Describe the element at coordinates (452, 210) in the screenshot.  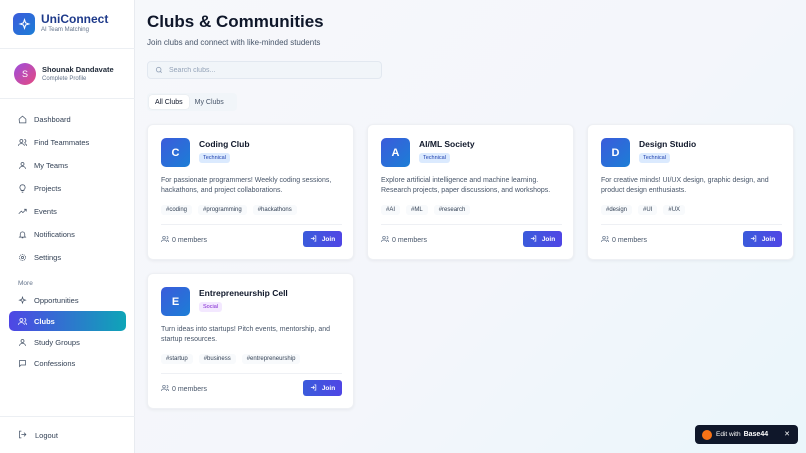
I see `tag: #research` at that location.